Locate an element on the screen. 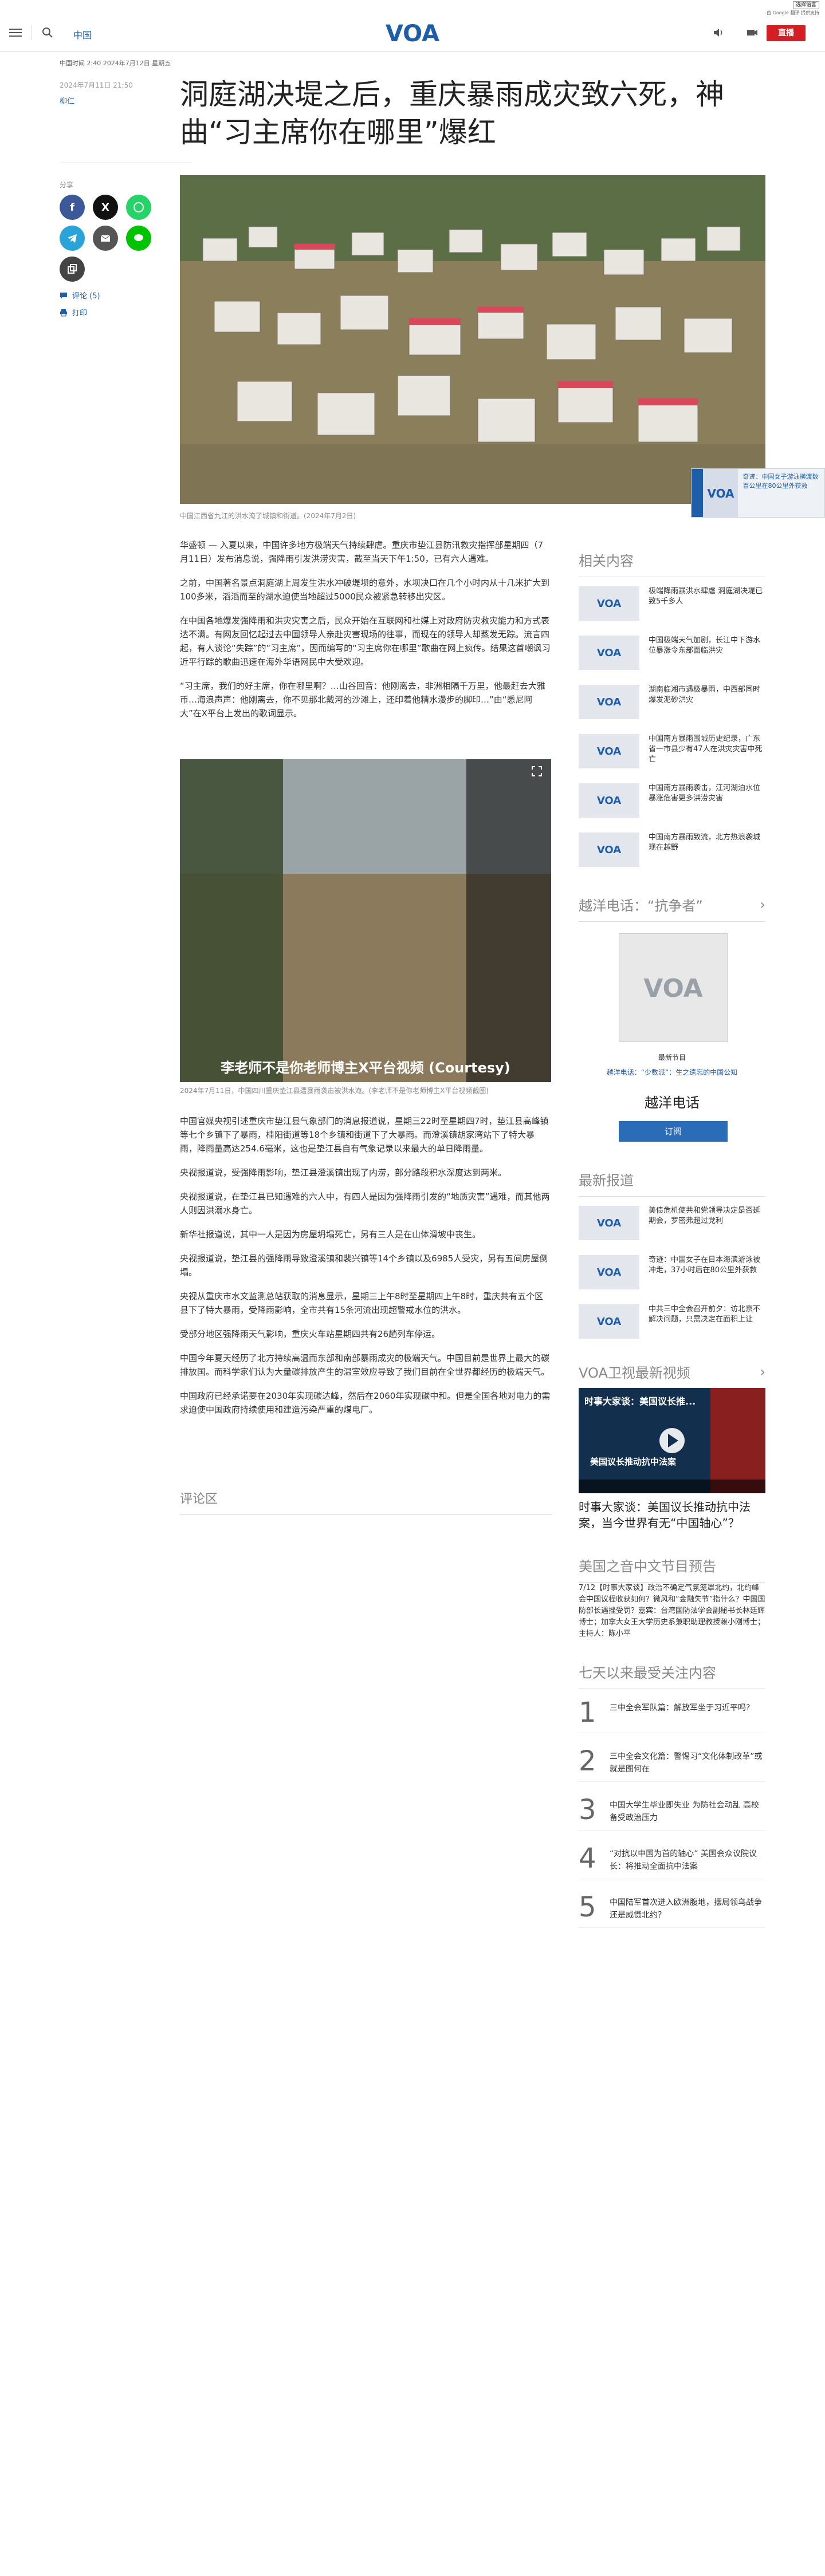  tv-video-sub: 美国议长推动抗中法案 is located at coordinates (633, 1462).